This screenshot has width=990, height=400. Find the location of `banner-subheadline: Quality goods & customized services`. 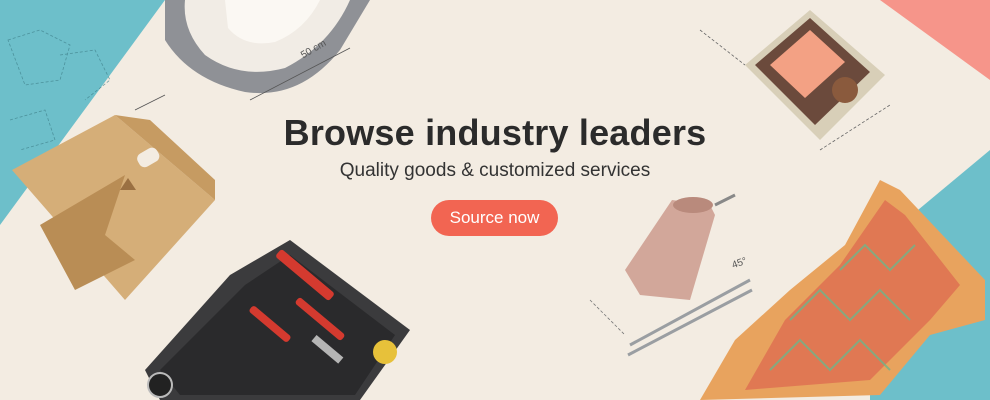

banner-subheadline: Quality goods & customized services is located at coordinates (495, 170).